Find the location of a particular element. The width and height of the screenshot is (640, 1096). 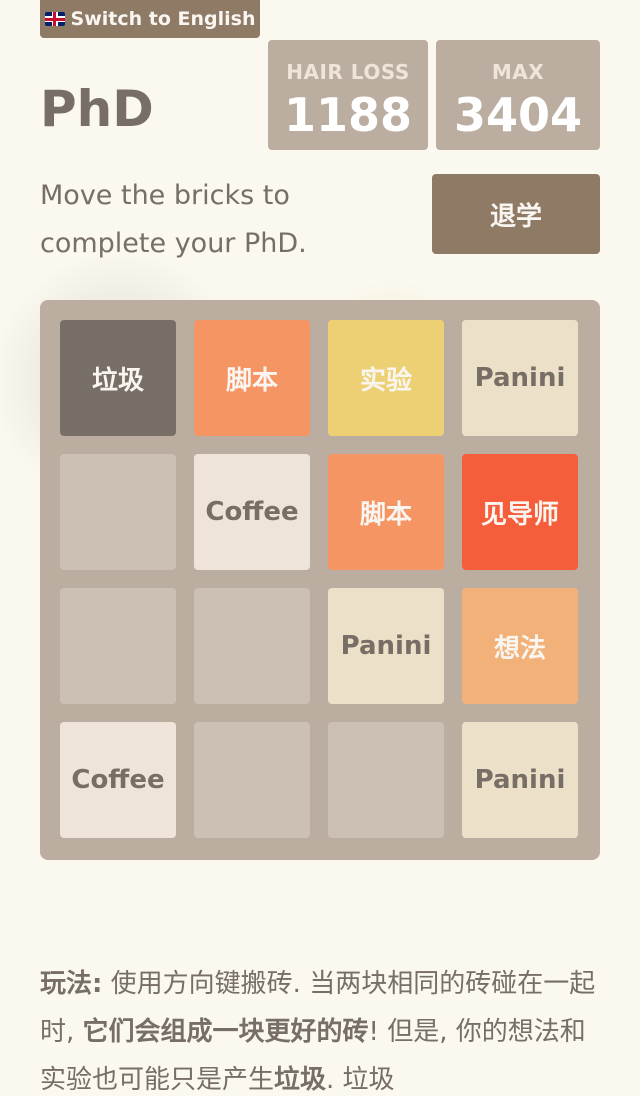

max-score-label: MAX is located at coordinates (518, 72).